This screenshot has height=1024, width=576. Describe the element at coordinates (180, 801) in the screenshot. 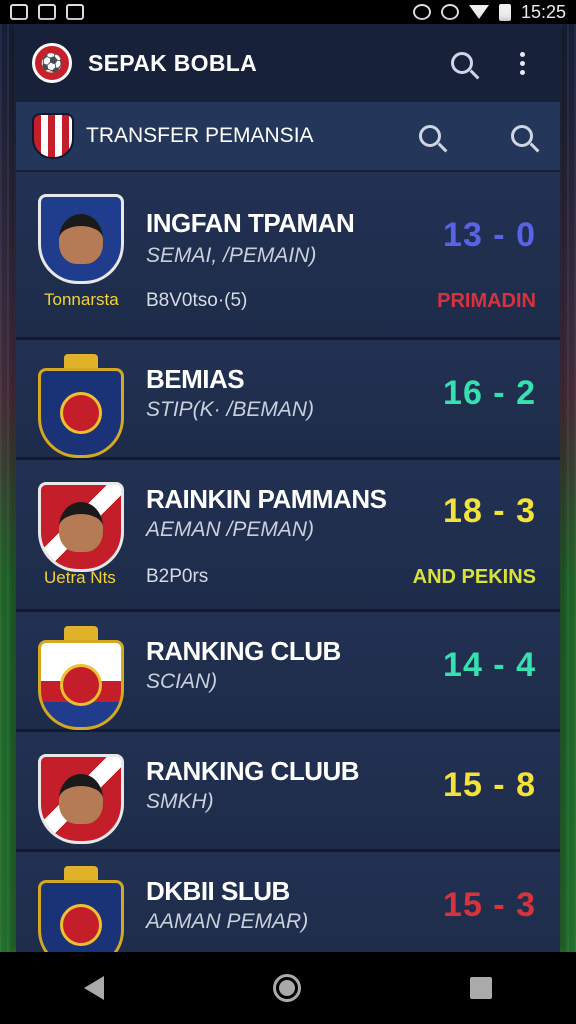

I see `item-subtitle: SMKH)` at that location.